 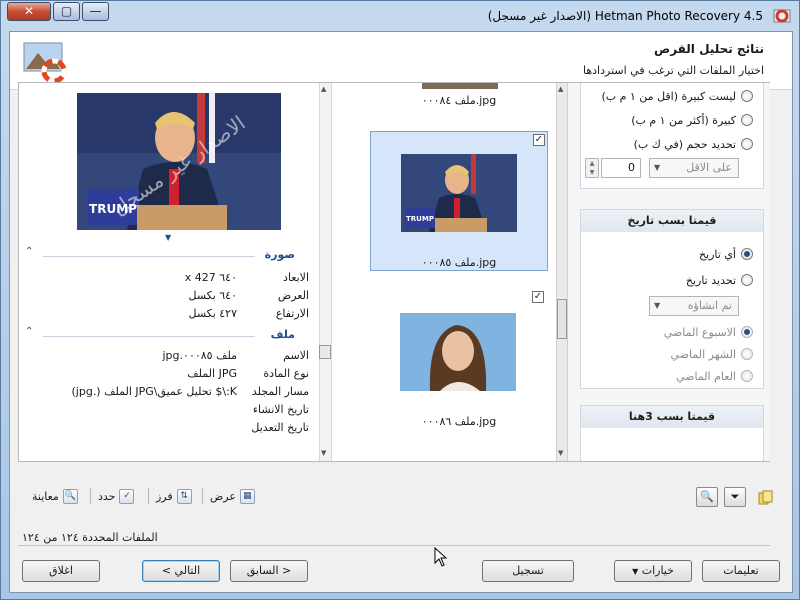 I want to click on third-filter-title: قيمتا بسب 3هنا, so click(x=672, y=417).